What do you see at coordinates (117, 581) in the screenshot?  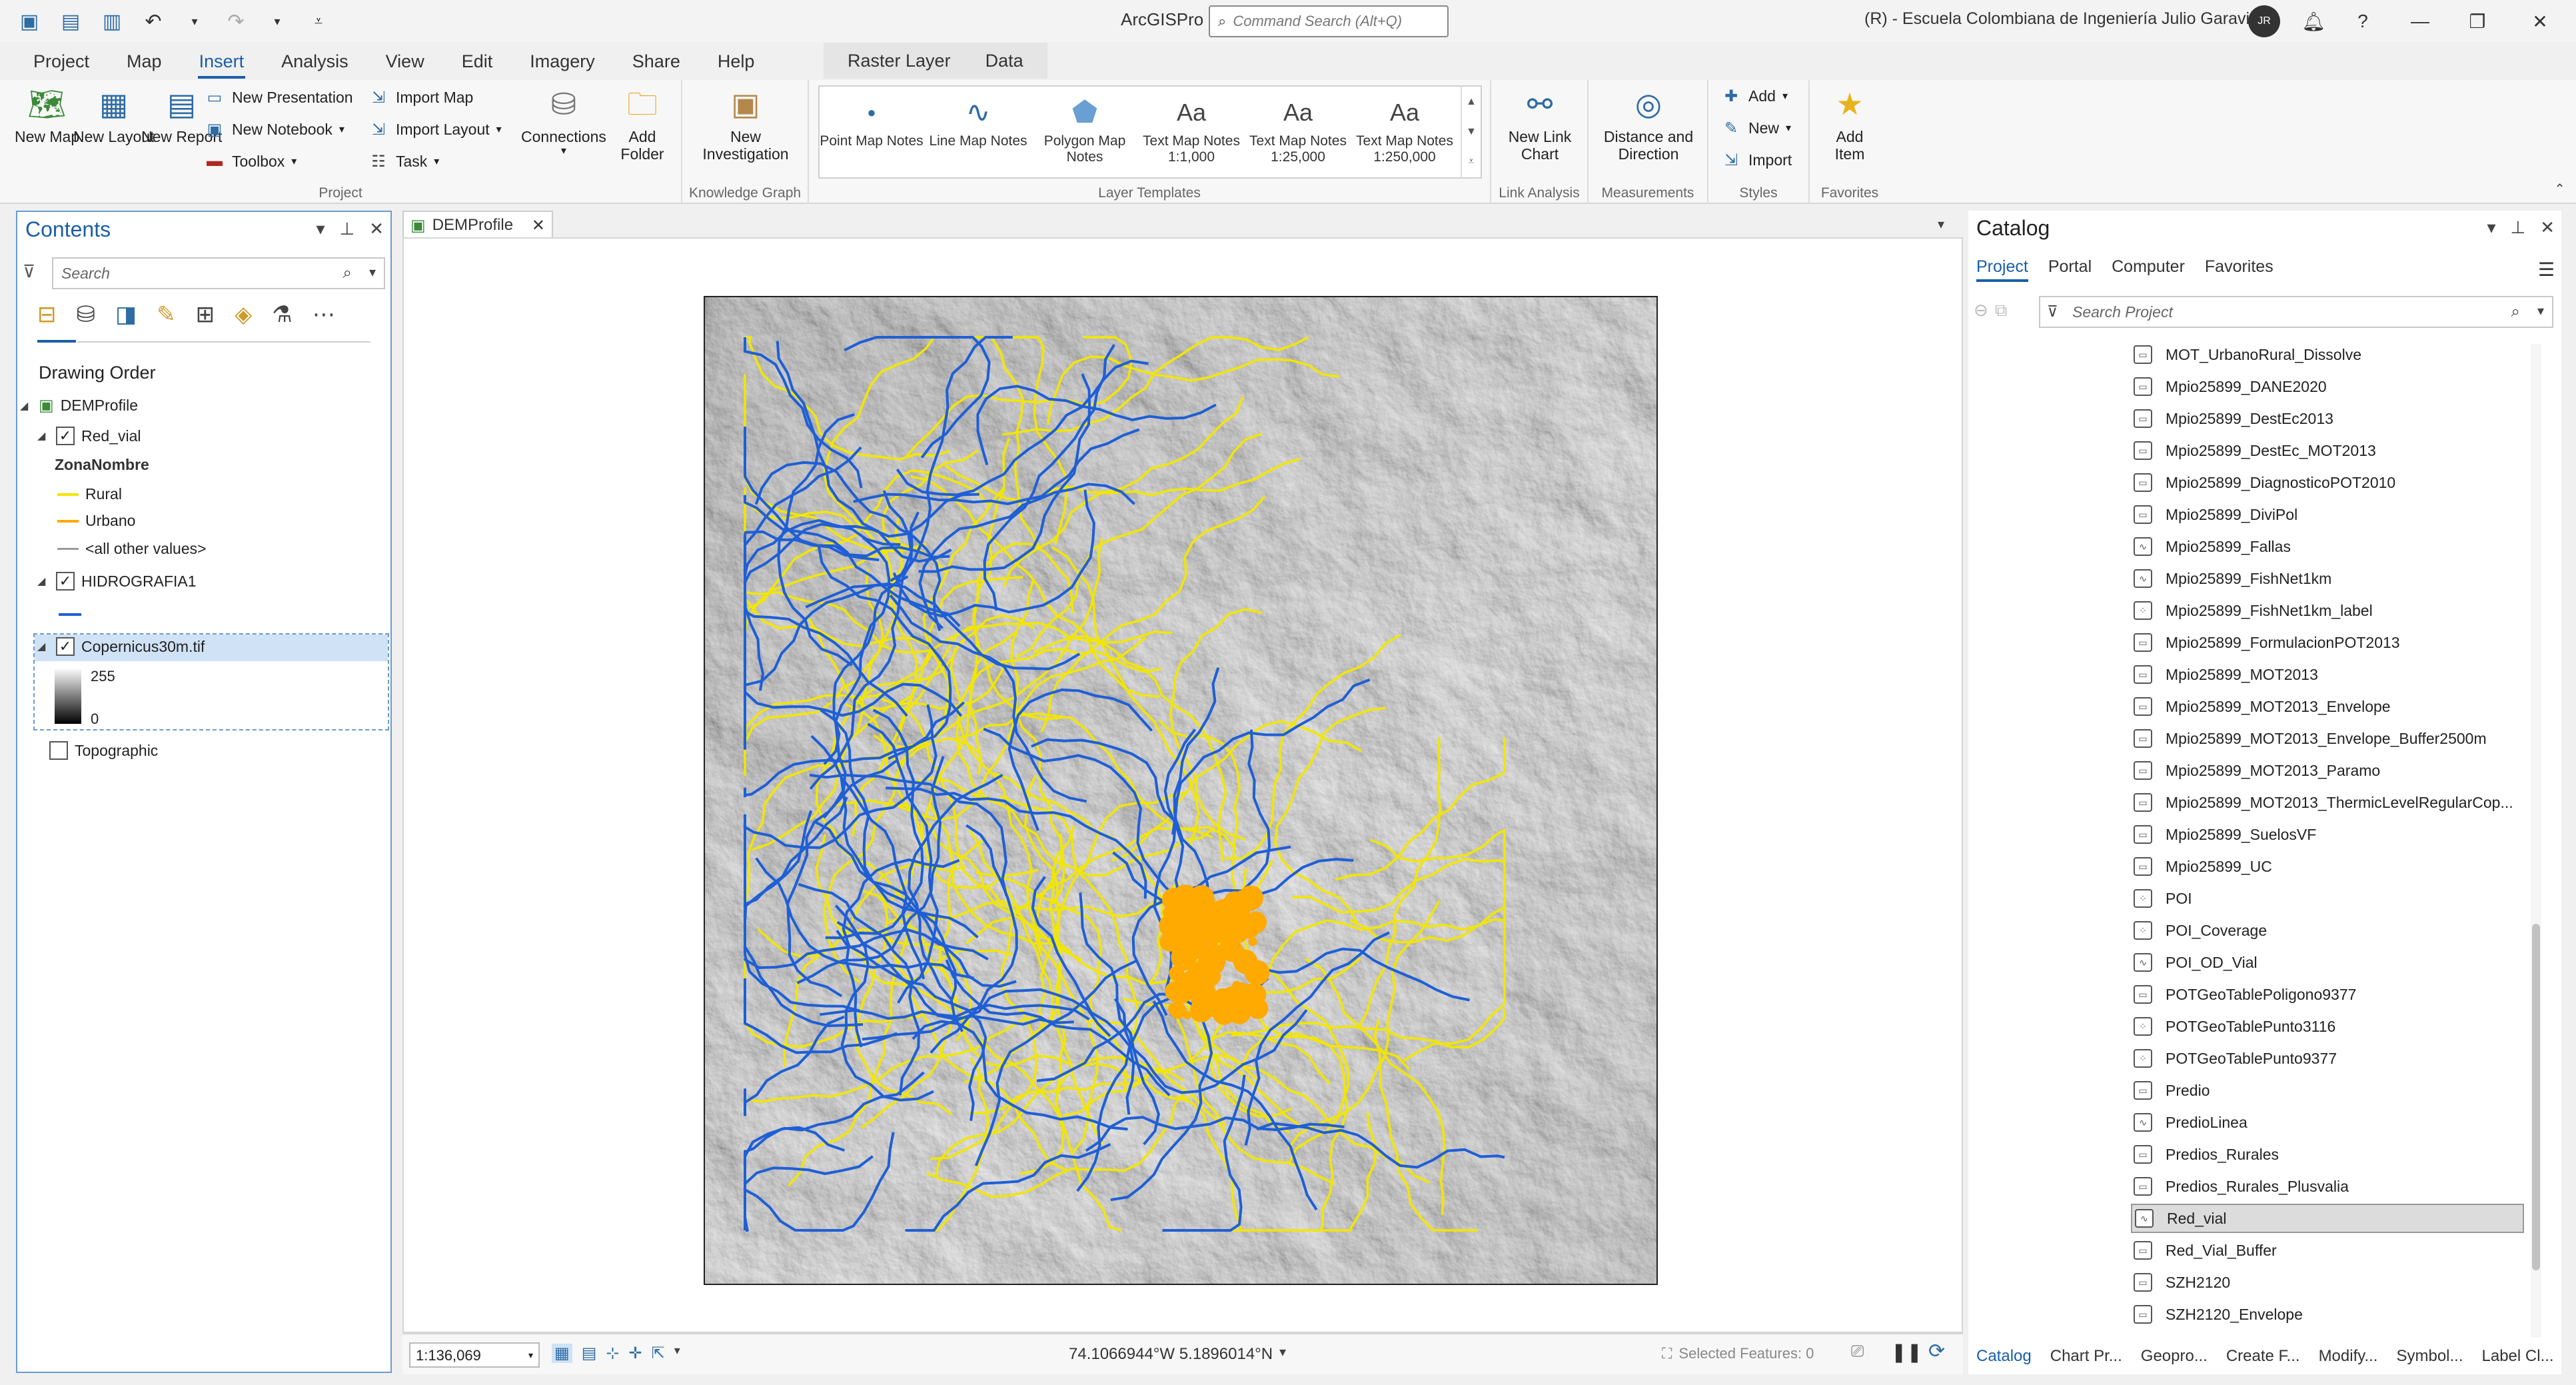 I see `toc-layer-hidrografia: ◢ ✓ HIDROGRAFIA1` at bounding box center [117, 581].